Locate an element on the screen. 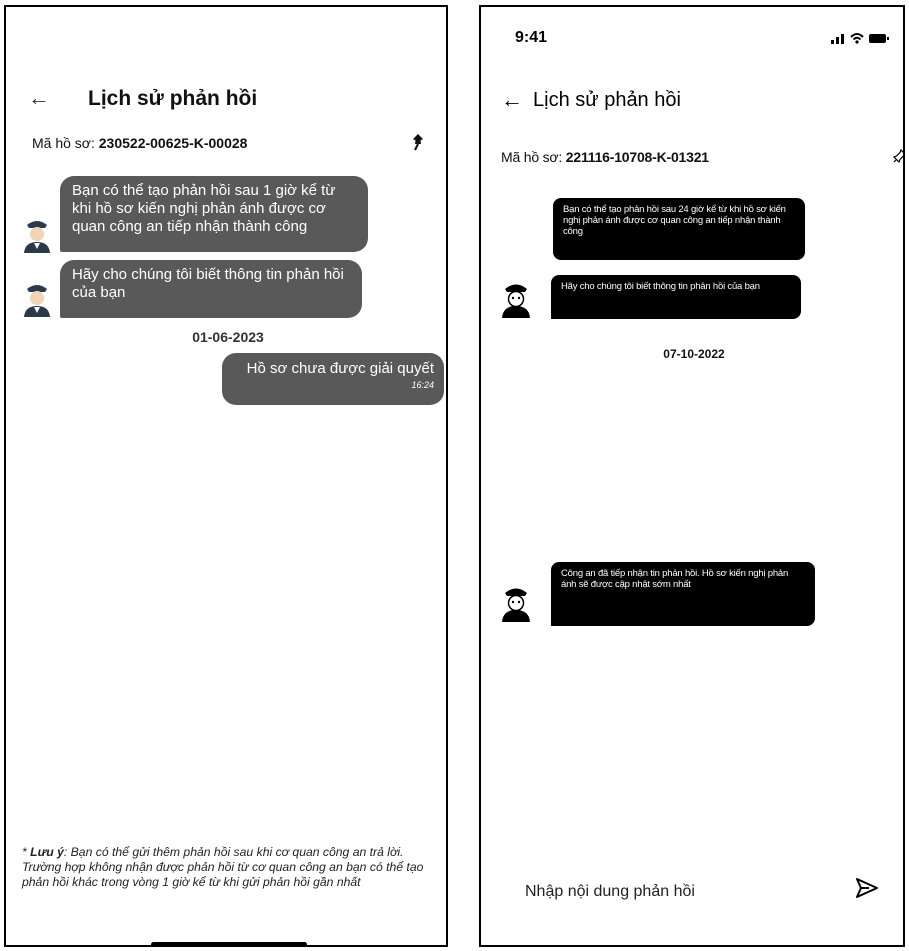  home-indicator is located at coordinates (229, 943).